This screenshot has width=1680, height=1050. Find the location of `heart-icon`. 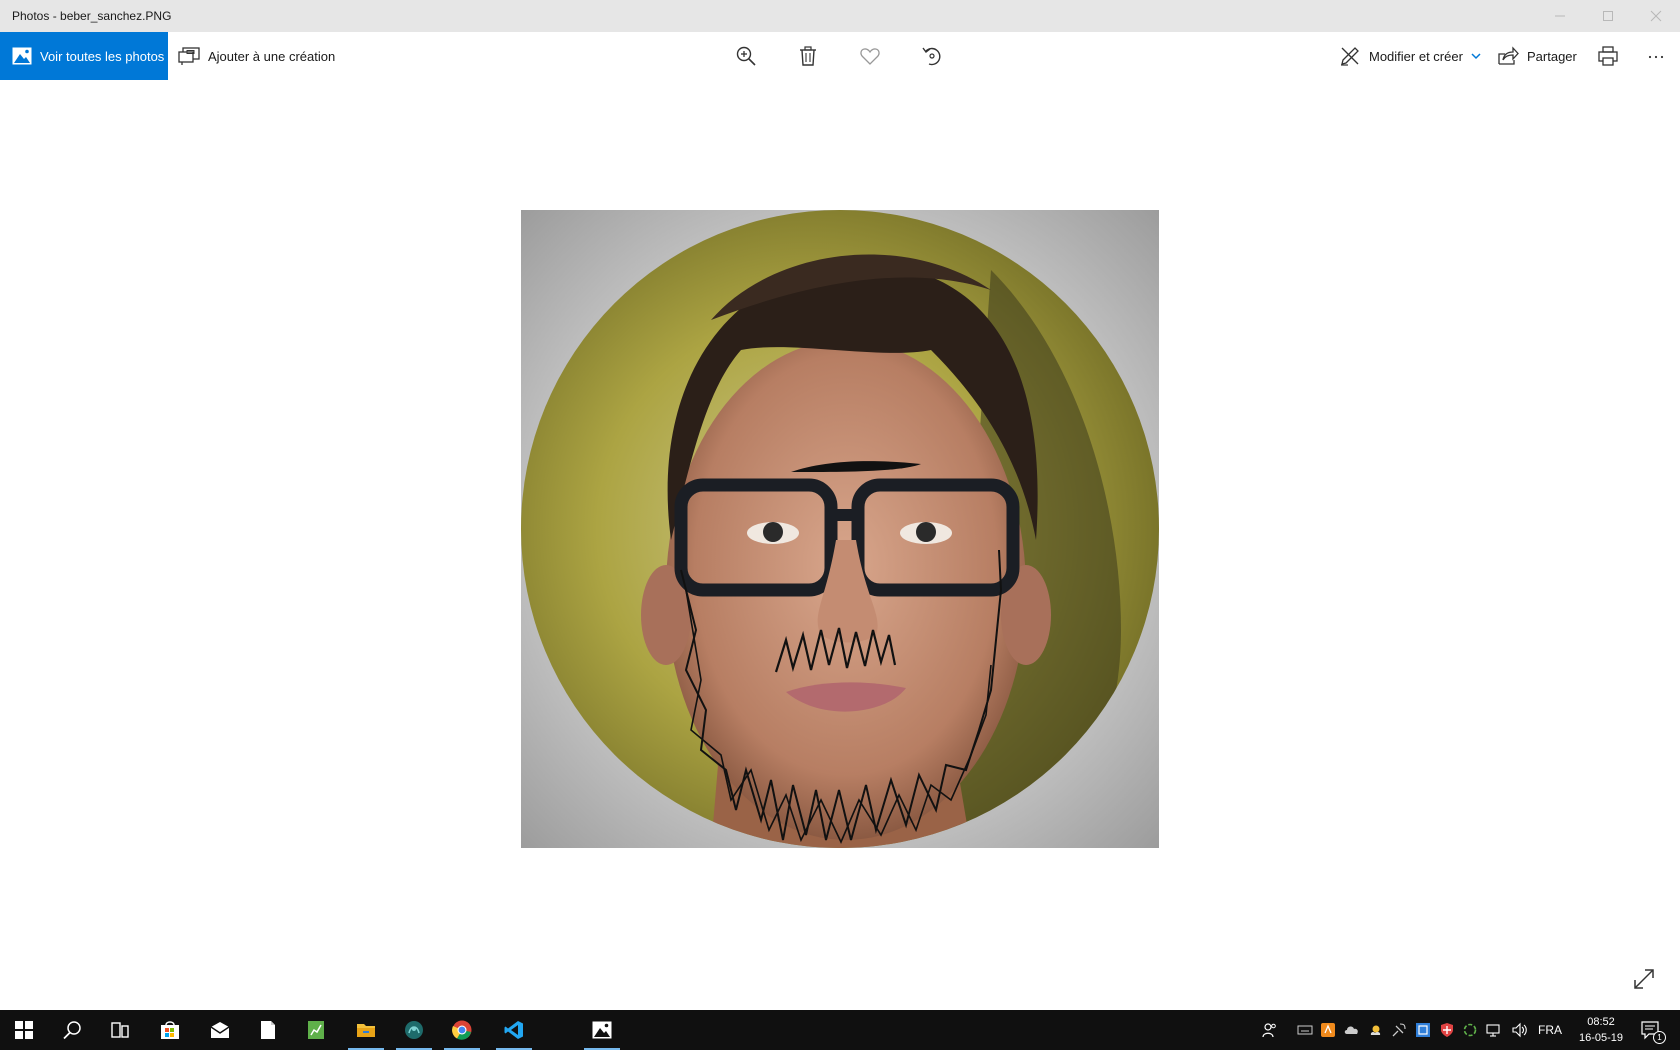

heart-icon is located at coordinates (870, 56).